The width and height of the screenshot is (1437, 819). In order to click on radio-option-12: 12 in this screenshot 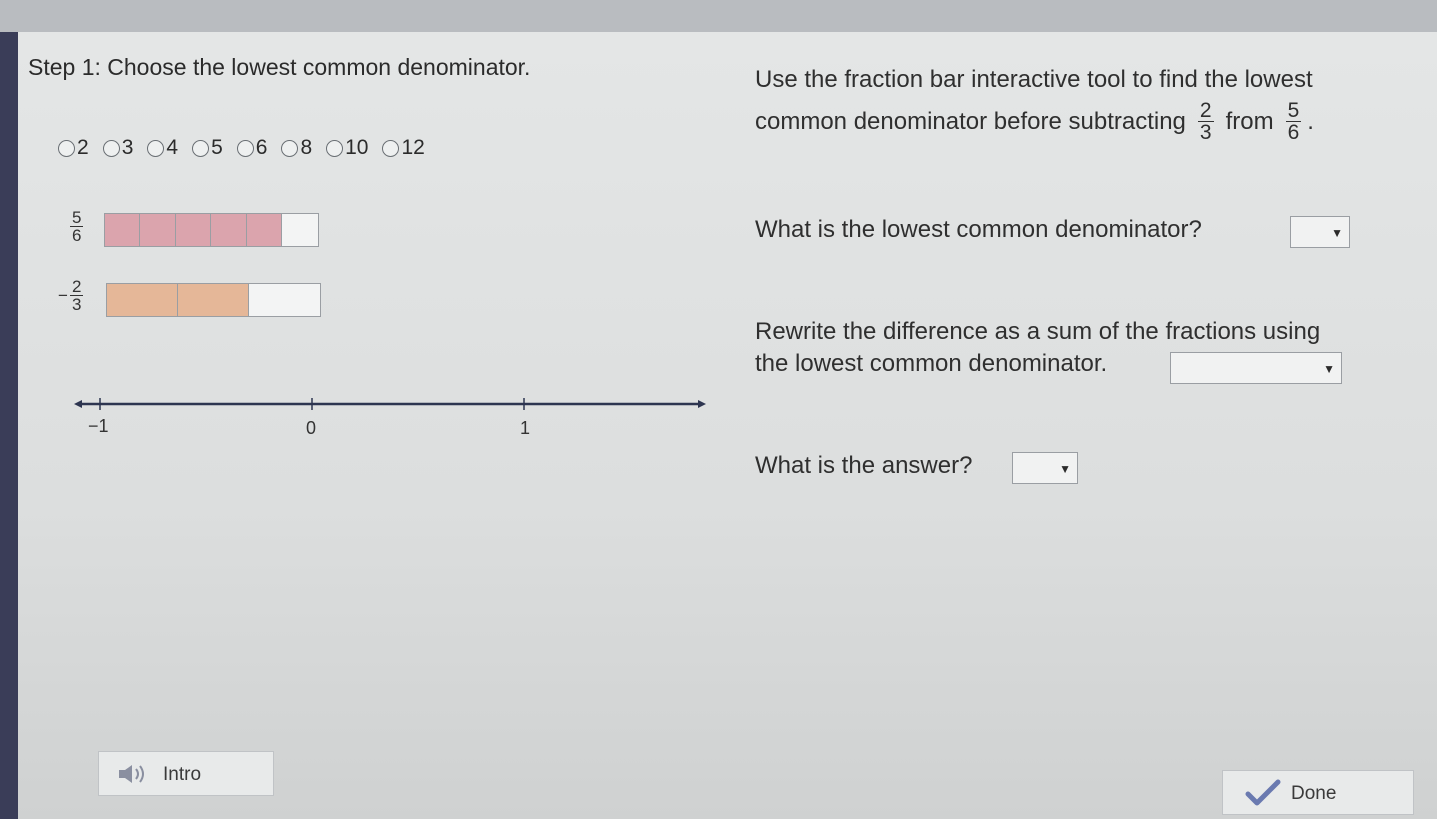, I will do `click(403, 148)`.